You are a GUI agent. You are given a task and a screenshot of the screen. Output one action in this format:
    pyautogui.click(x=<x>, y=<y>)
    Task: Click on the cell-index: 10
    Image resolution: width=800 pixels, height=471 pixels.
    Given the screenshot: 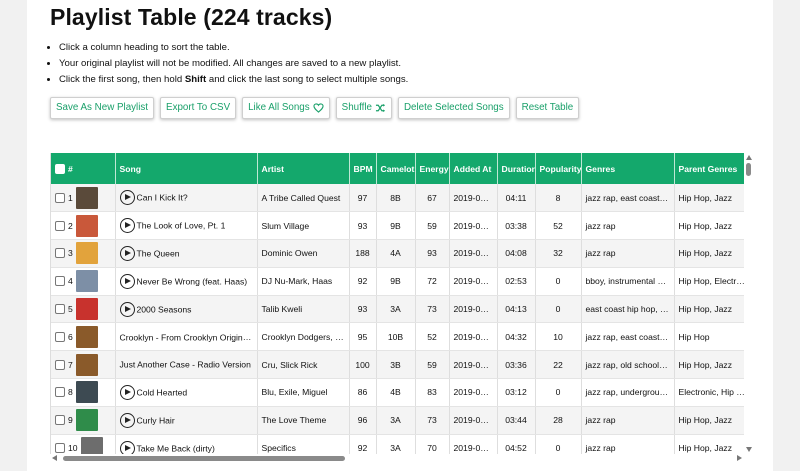 What is the action you would take?
    pyautogui.click(x=83, y=444)
    